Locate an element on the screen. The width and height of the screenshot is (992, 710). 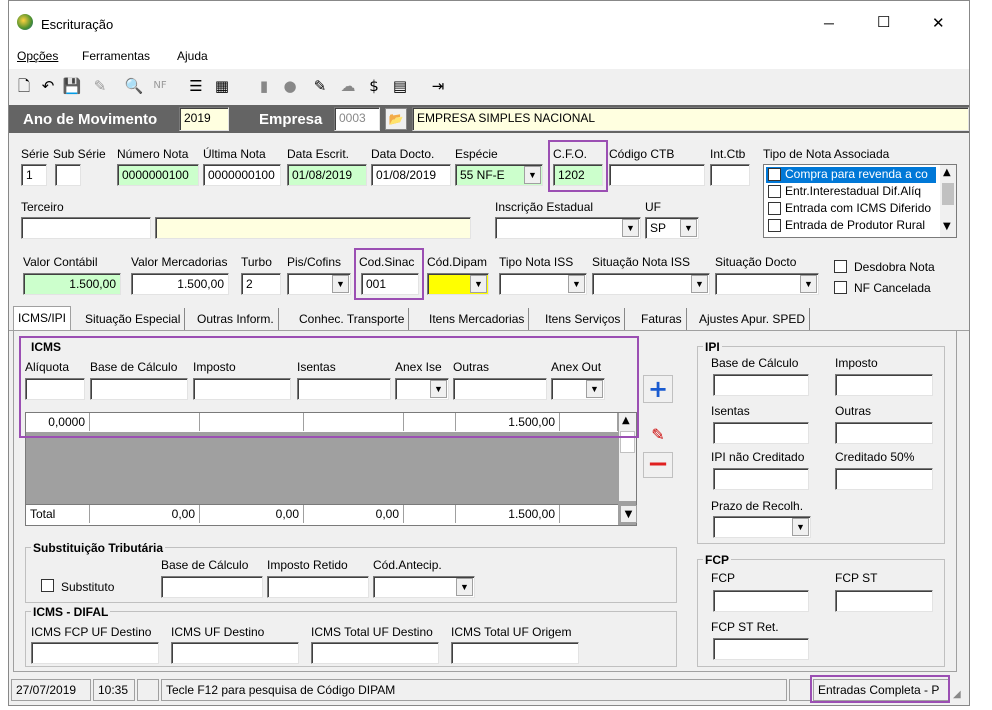
valor-contabil-field: 1.500,00 is located at coordinates (72, 284).